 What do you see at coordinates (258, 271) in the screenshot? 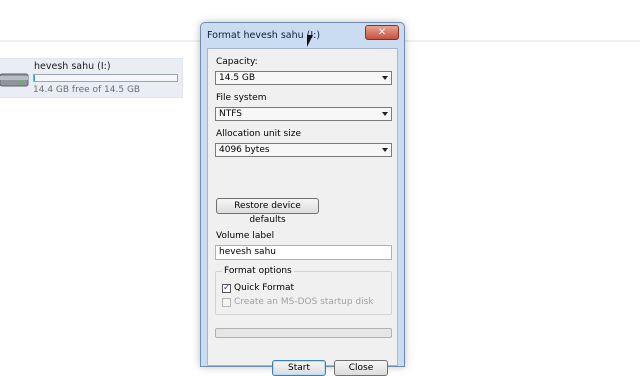
I see `format-options-title: Format options` at bounding box center [258, 271].